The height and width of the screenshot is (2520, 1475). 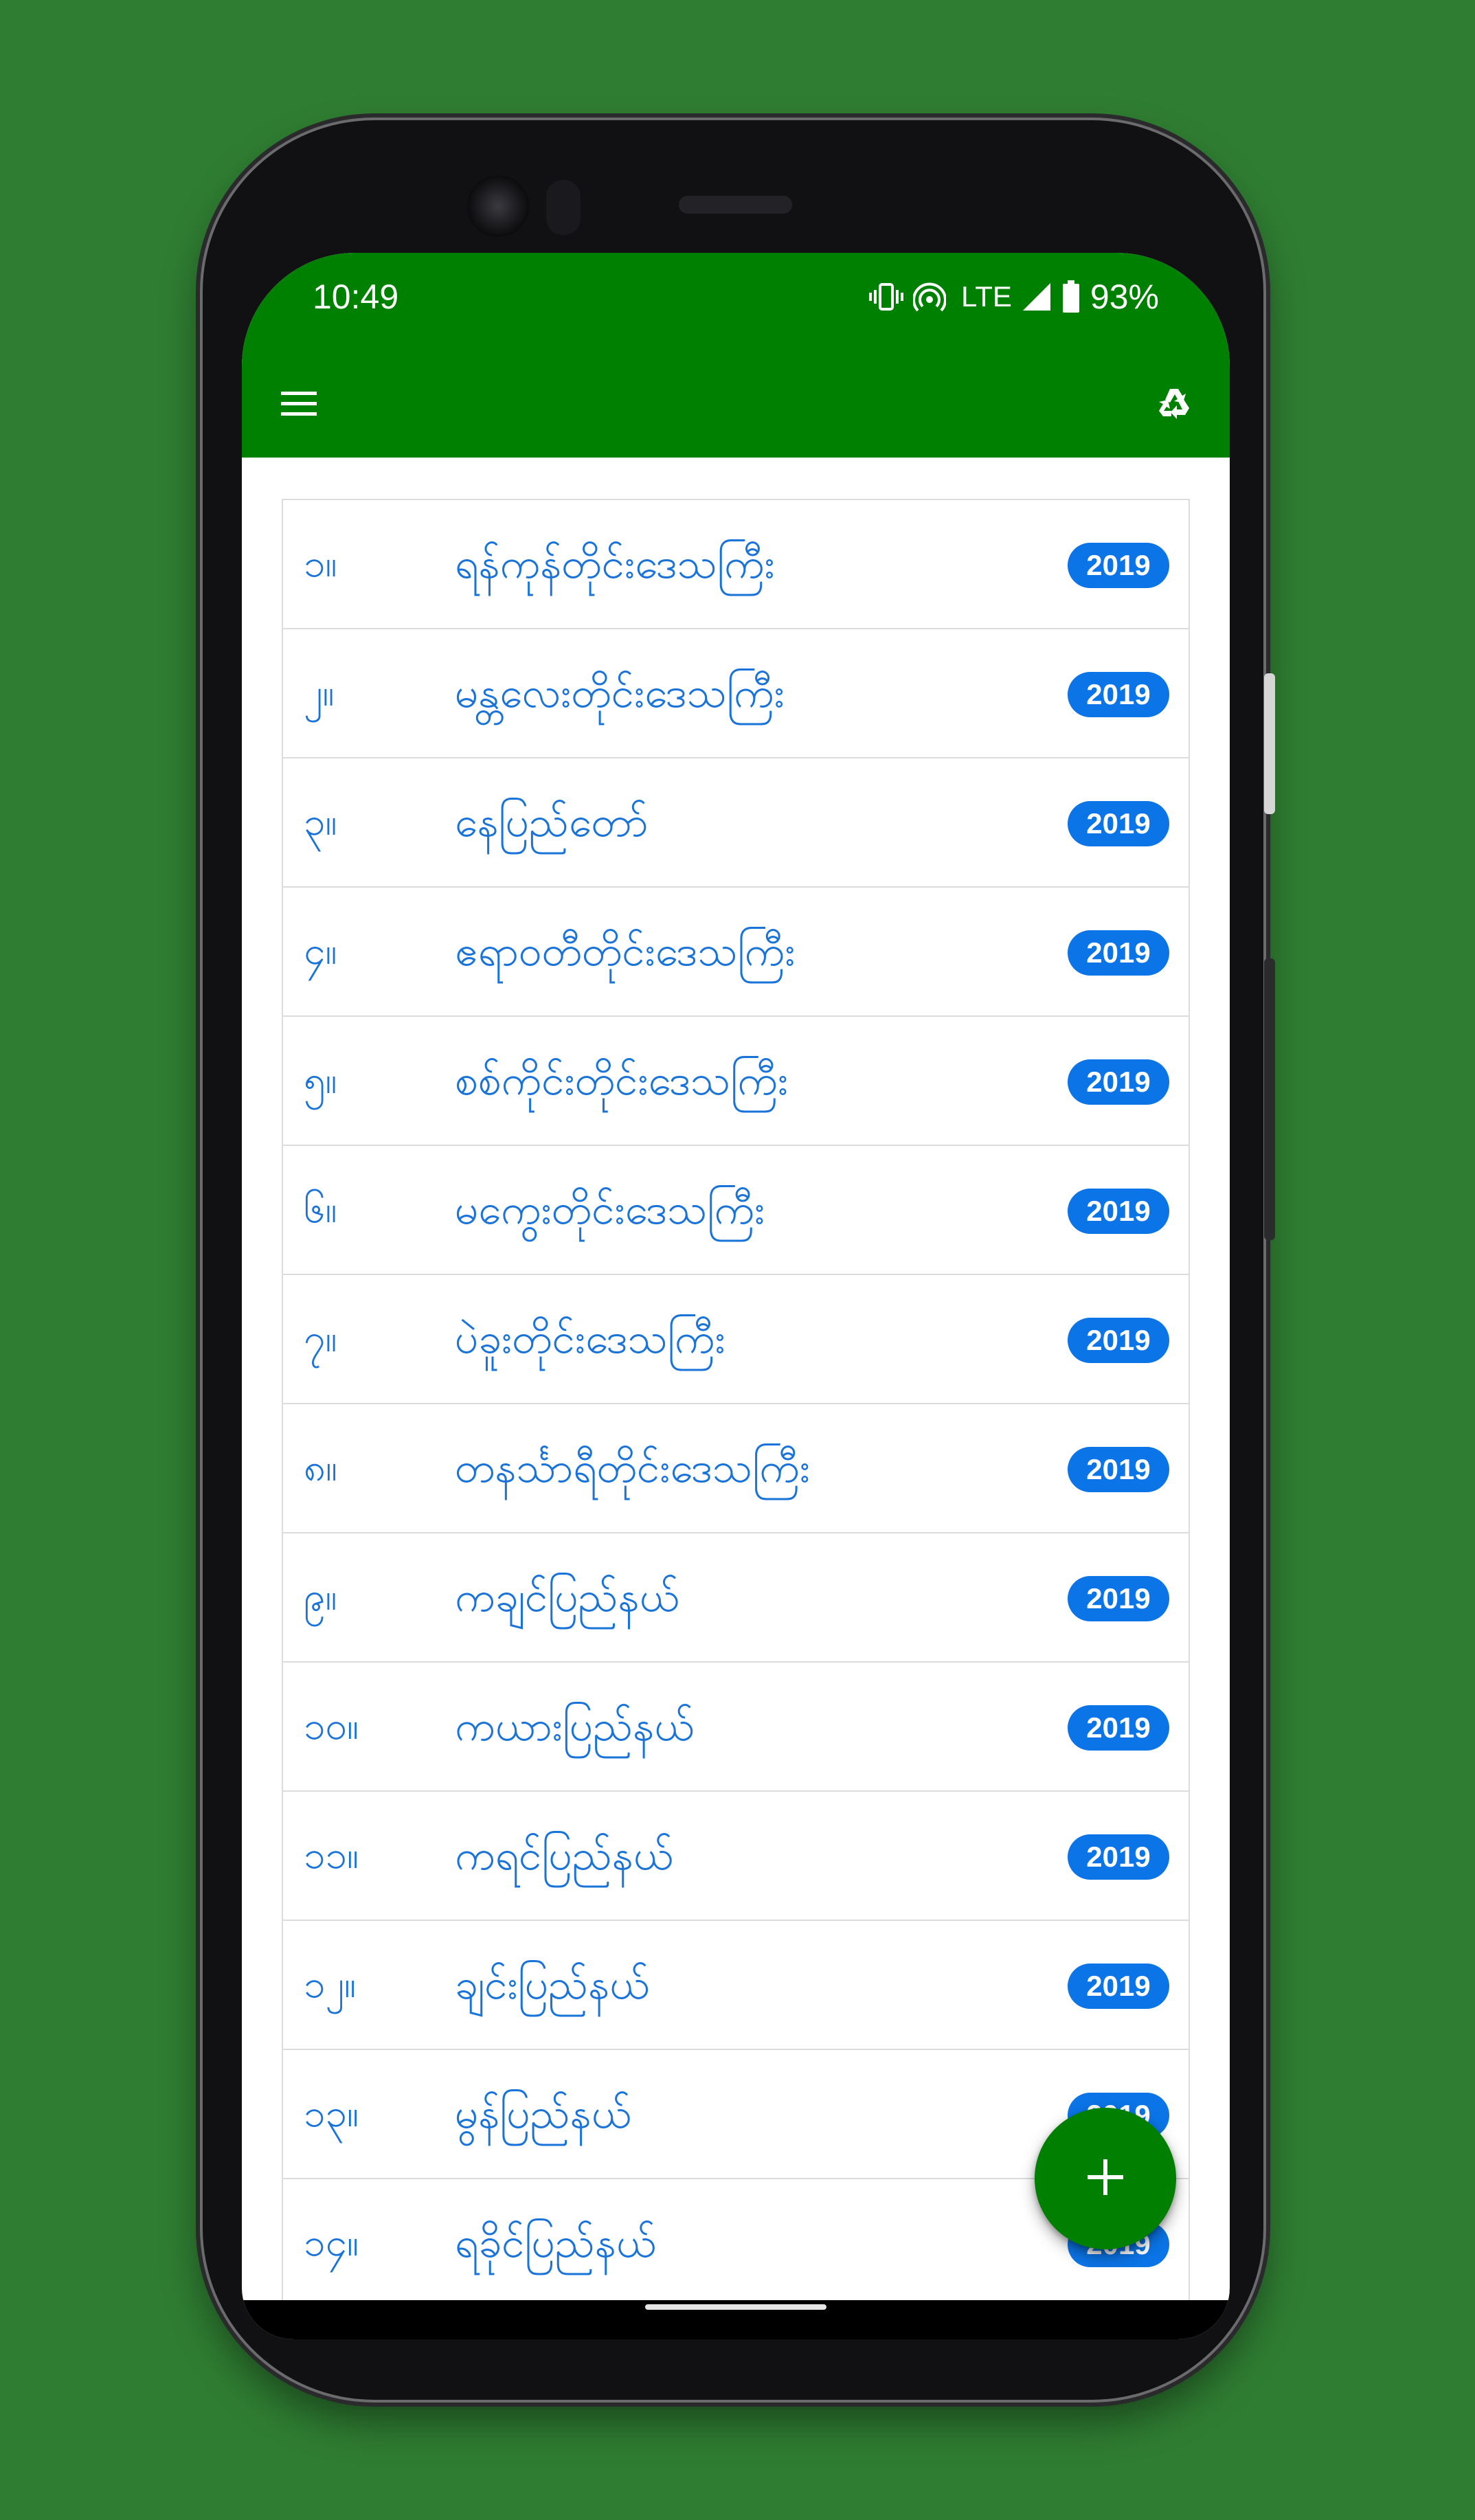 What do you see at coordinates (736, 1339) in the screenshot?
I see `list-item: ၇။ ပဲခူးတိုင်းဒေသကြီး 2019` at bounding box center [736, 1339].